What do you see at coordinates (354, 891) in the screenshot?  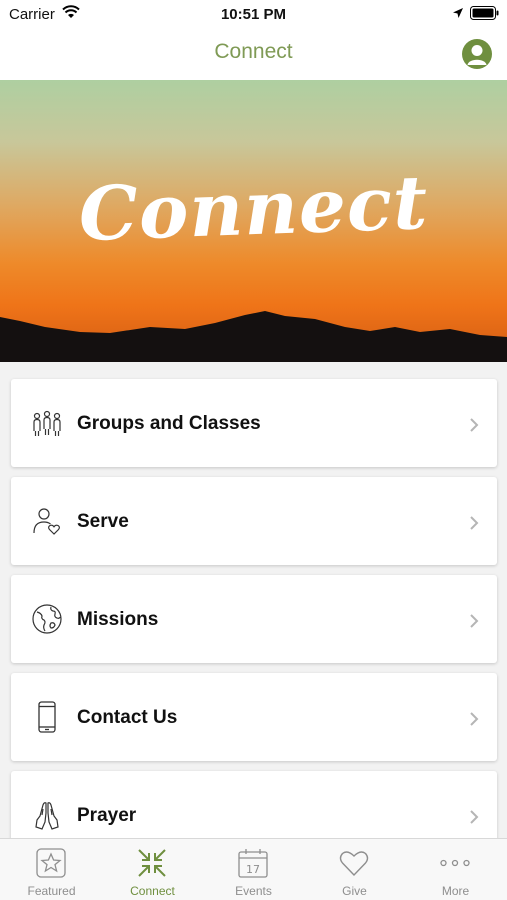 I see `tab-label: Give` at bounding box center [354, 891].